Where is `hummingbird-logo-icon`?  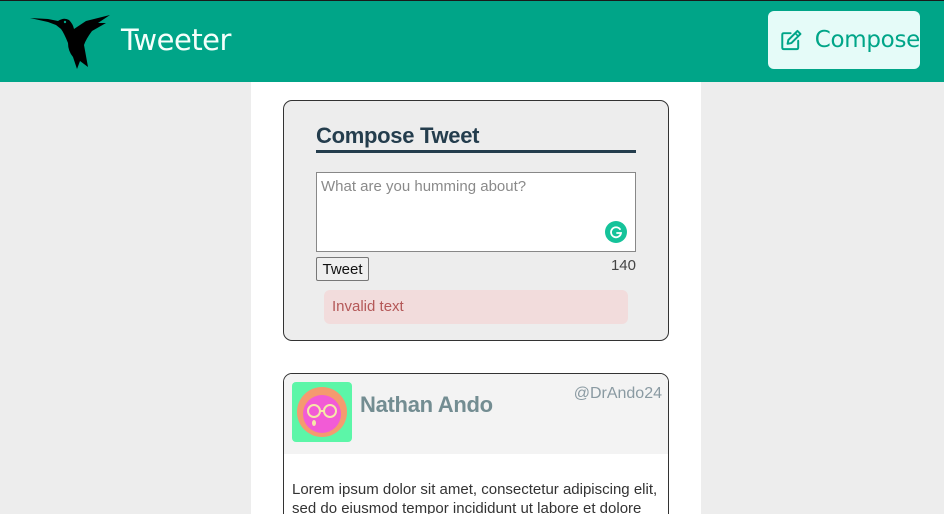
hummingbird-logo-icon is located at coordinates (70, 42).